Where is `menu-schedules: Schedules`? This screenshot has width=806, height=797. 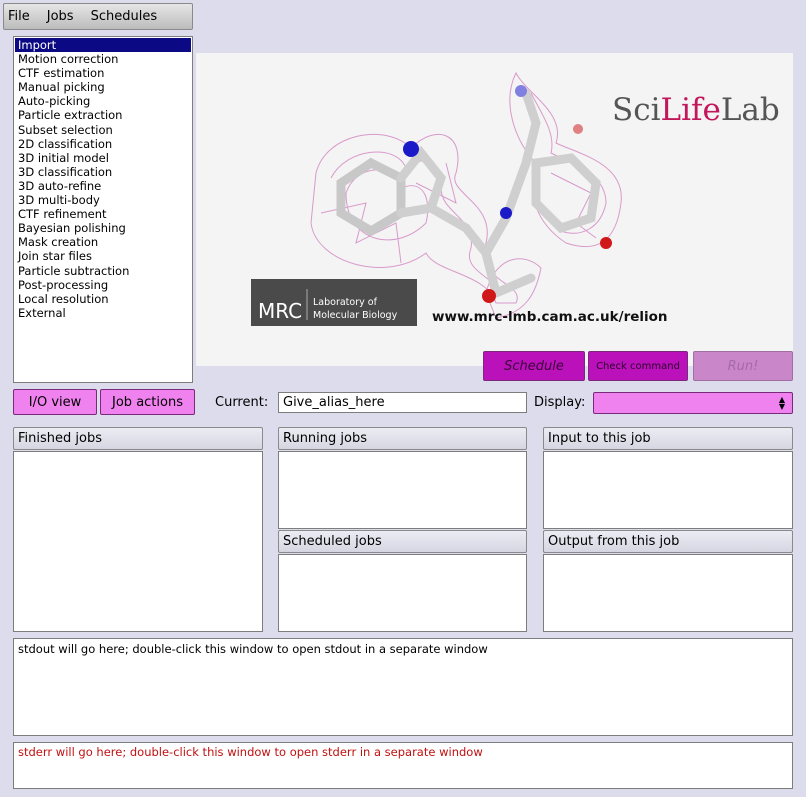 menu-schedules: Schedules is located at coordinates (124, 16).